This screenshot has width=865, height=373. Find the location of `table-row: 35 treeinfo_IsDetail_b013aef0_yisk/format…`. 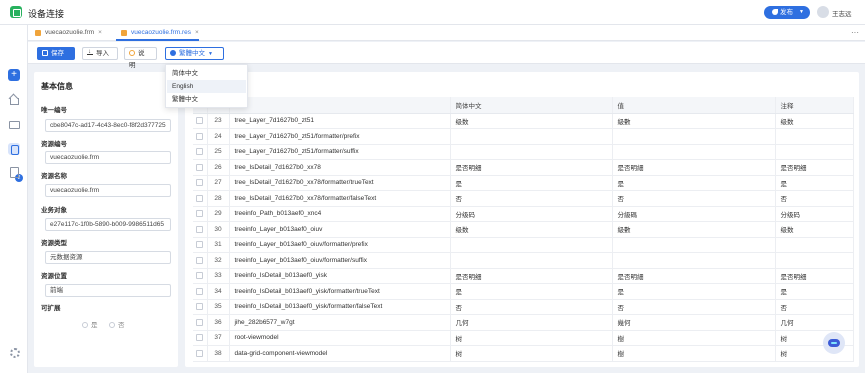

table-row: 35 treeinfo_IsDetail_b013aef0_yisk/format… is located at coordinates (523, 307).